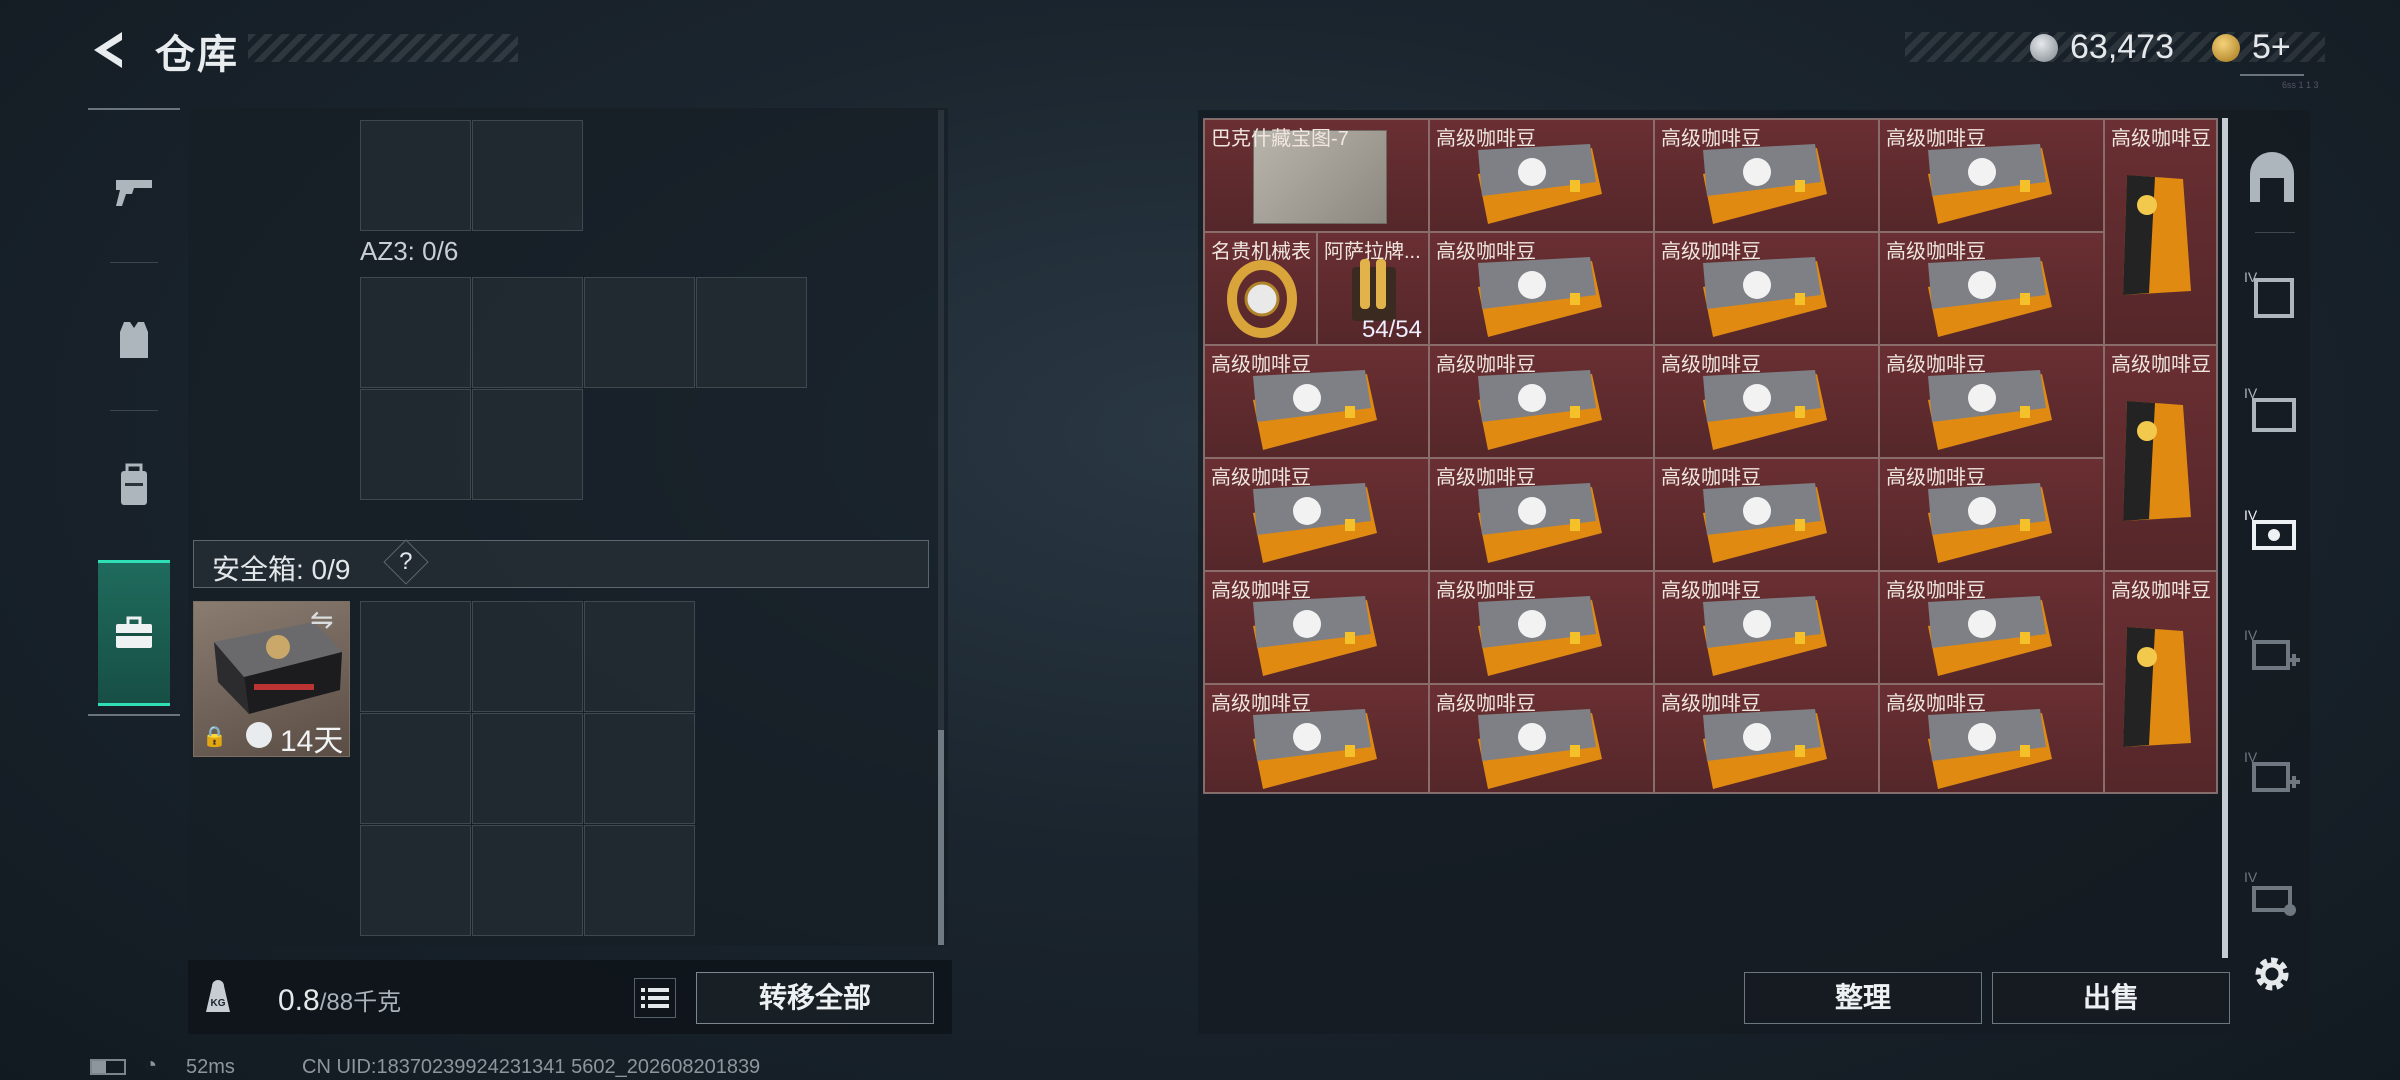 This screenshot has height=1080, width=2400. What do you see at coordinates (218, 1003) in the screenshot?
I see `svg-text: KG` at bounding box center [218, 1003].